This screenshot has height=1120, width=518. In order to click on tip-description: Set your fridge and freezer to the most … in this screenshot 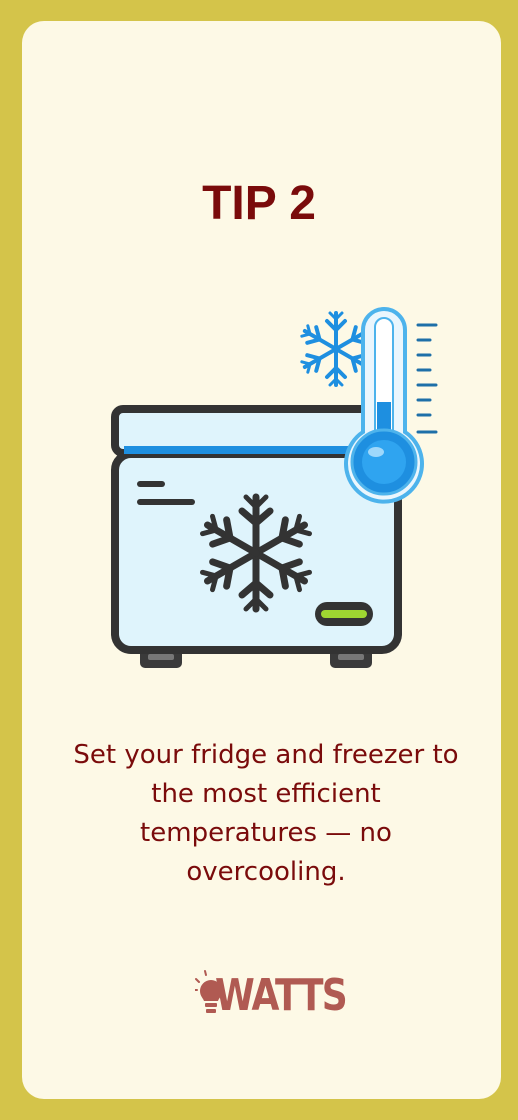, I will do `click(266, 813)`.